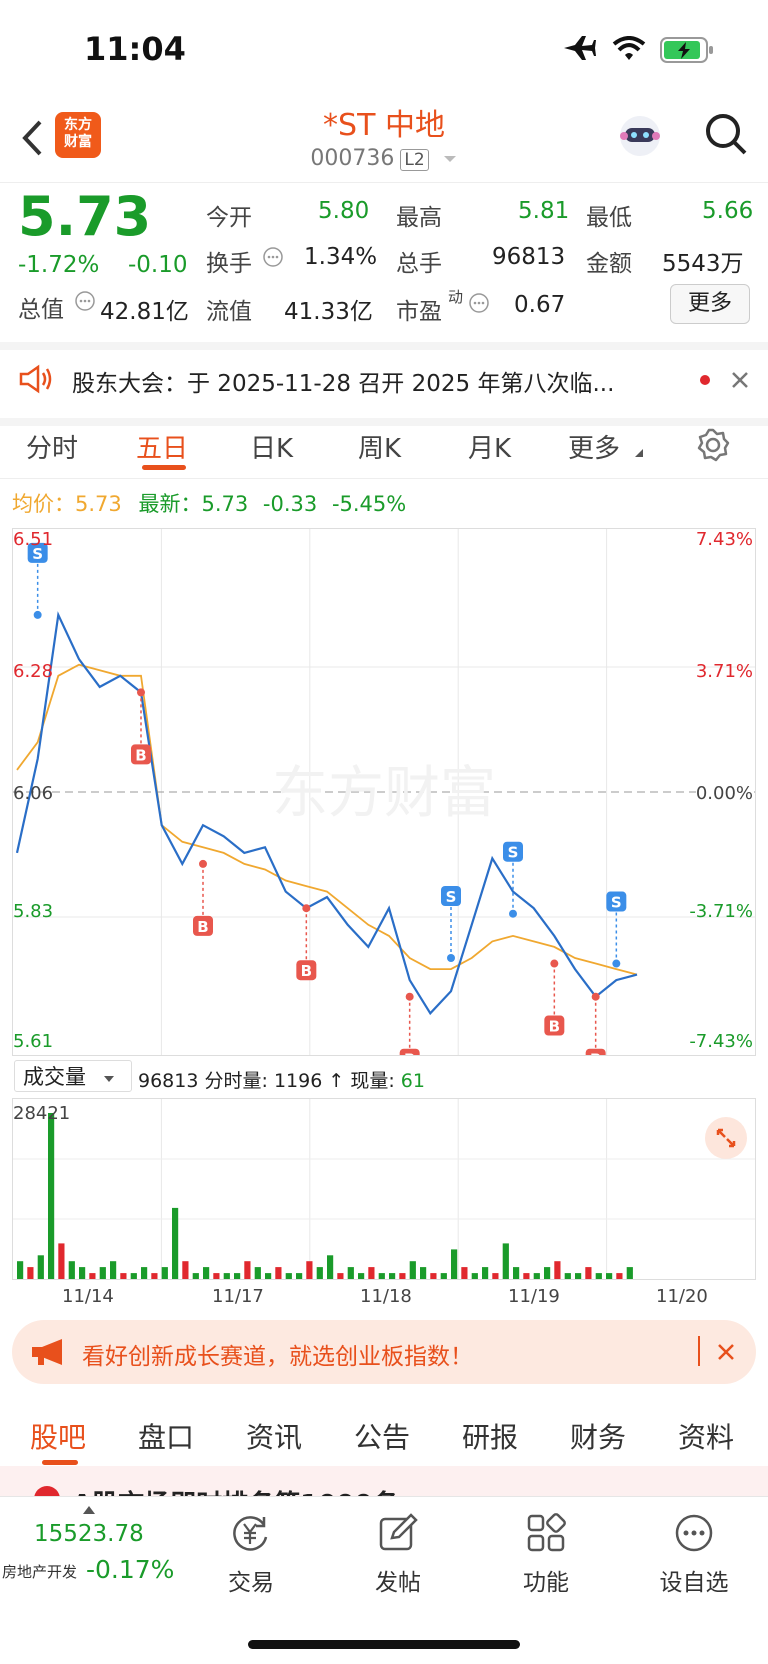  Describe the element at coordinates (158, 265) in the screenshot. I see `change-abs: -0.10` at that location.